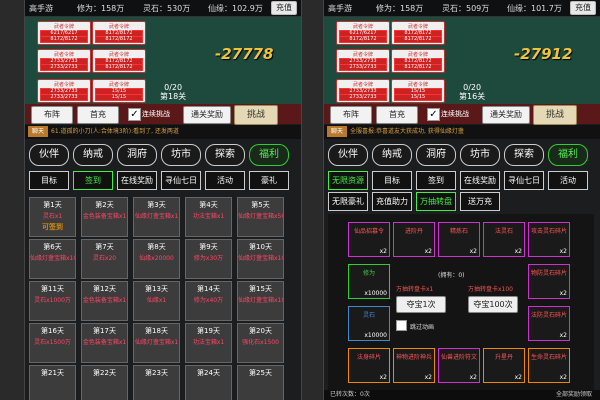  I want to click on unit-mp-bar: 15/15, so click(119, 97).